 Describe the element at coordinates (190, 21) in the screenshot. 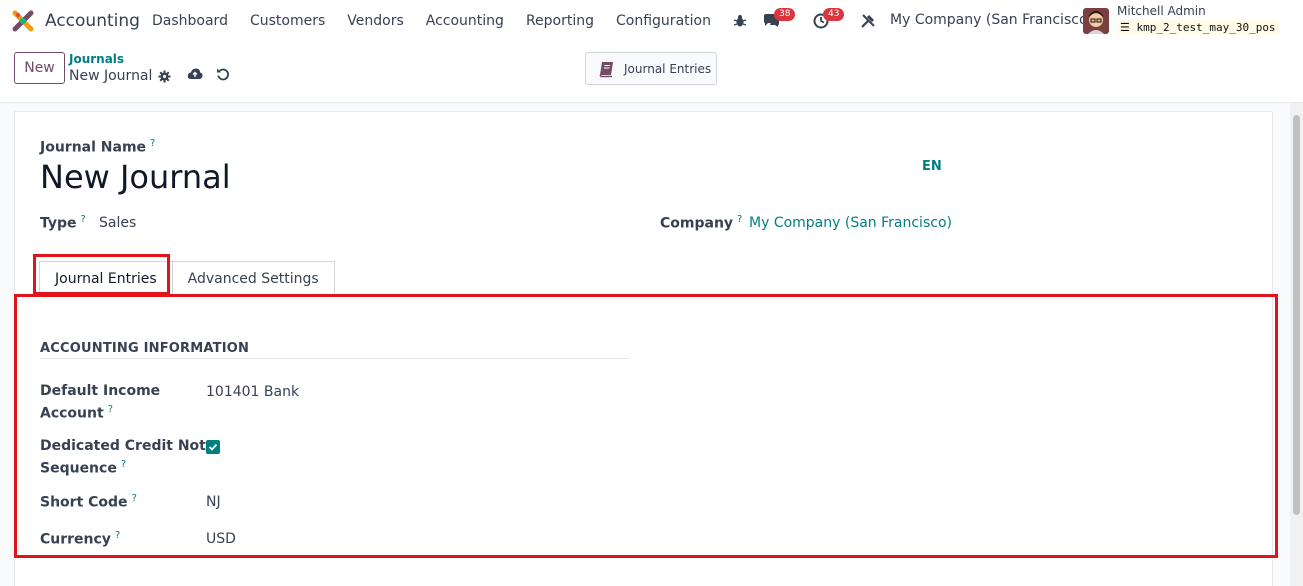

I see `menu-dashboard: Dashboard` at that location.